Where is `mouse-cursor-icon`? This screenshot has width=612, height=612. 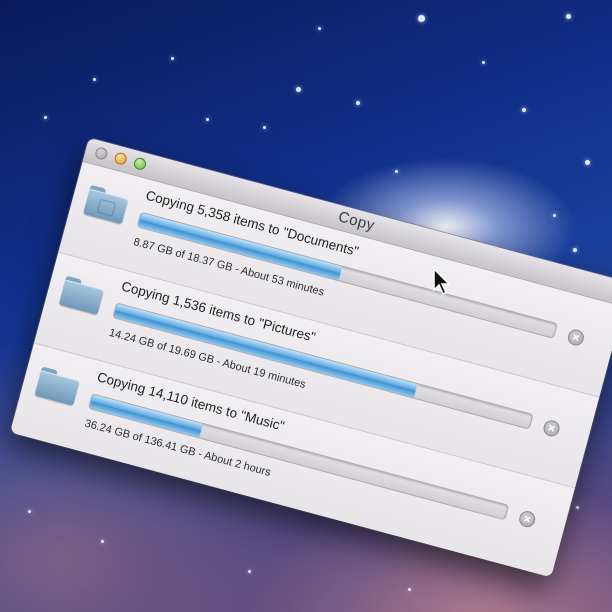
mouse-cursor-icon is located at coordinates (442, 282).